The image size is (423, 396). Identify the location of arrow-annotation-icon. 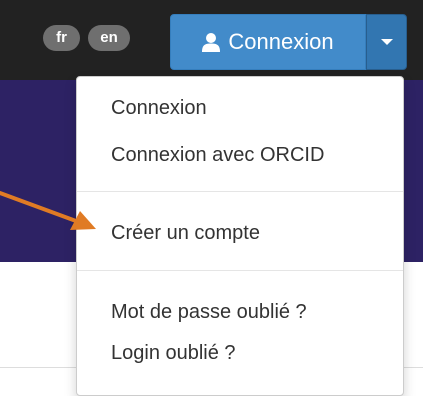
(48, 210).